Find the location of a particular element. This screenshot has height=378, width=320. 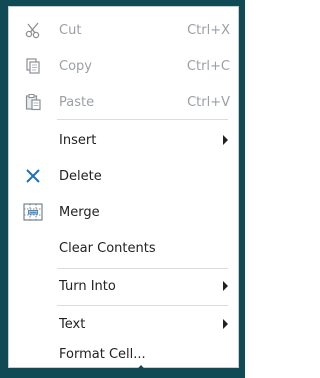

menu-item-text: Text is located at coordinates (123, 324).